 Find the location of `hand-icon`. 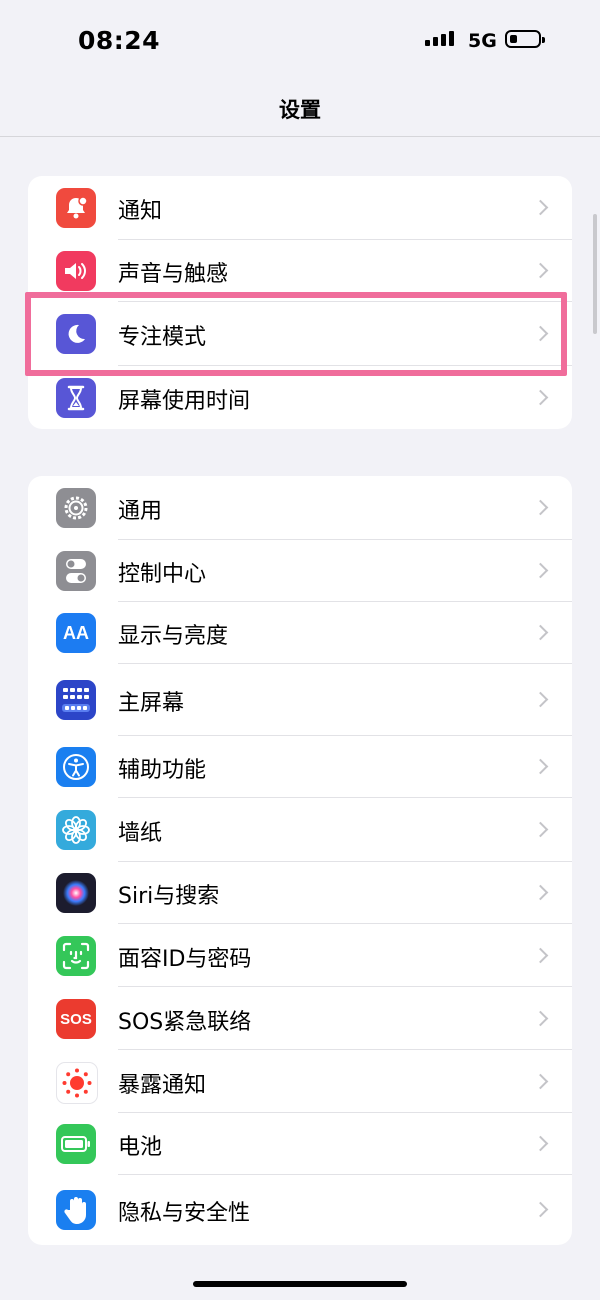

hand-icon is located at coordinates (76, 1210).